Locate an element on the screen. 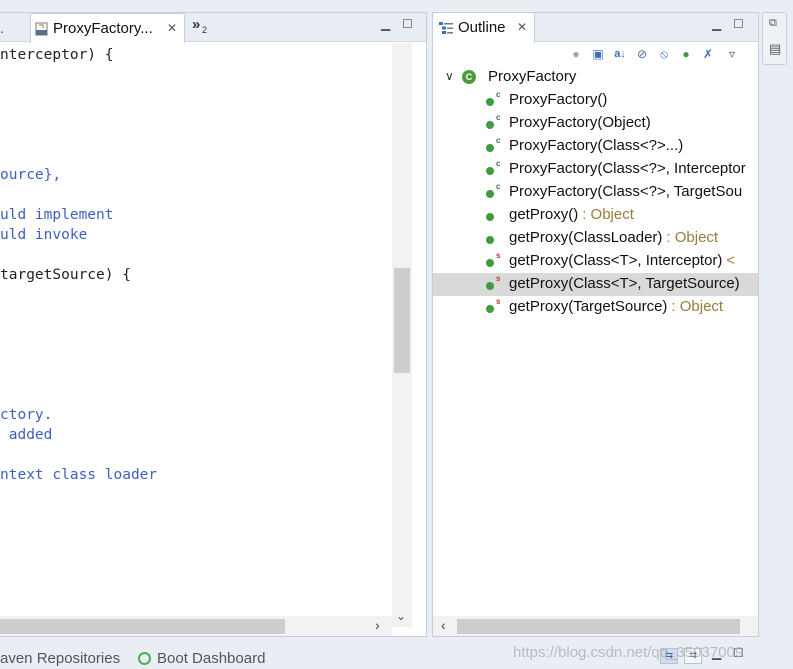  code-line: ctory. is located at coordinates (26, 415).